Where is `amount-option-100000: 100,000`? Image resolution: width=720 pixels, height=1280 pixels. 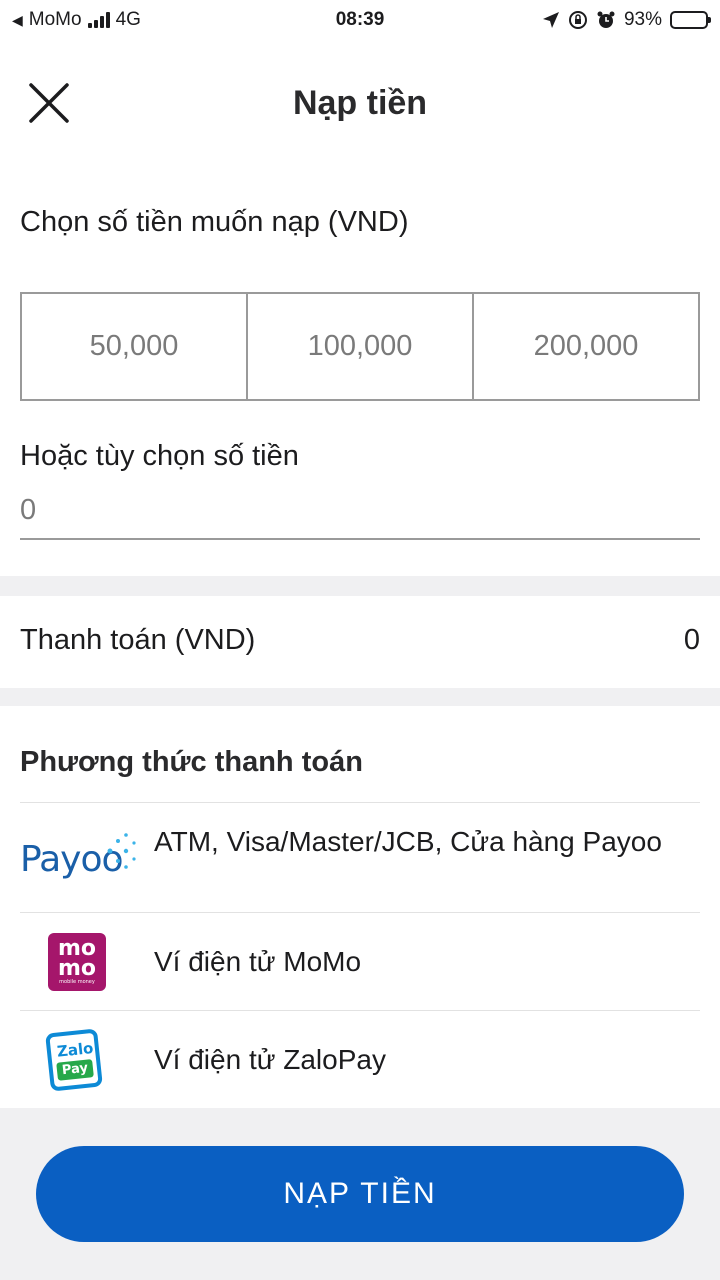 amount-option-100000: 100,000 is located at coordinates (361, 346).